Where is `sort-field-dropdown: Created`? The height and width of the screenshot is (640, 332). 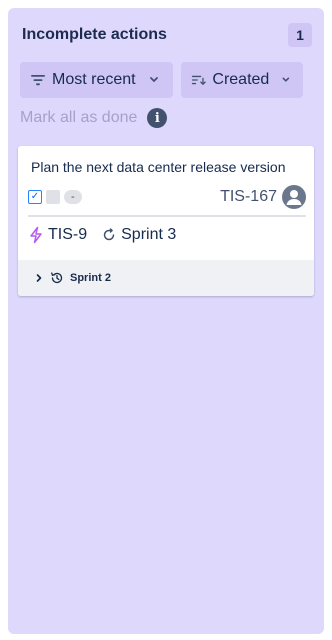 sort-field-dropdown: Created is located at coordinates (242, 80).